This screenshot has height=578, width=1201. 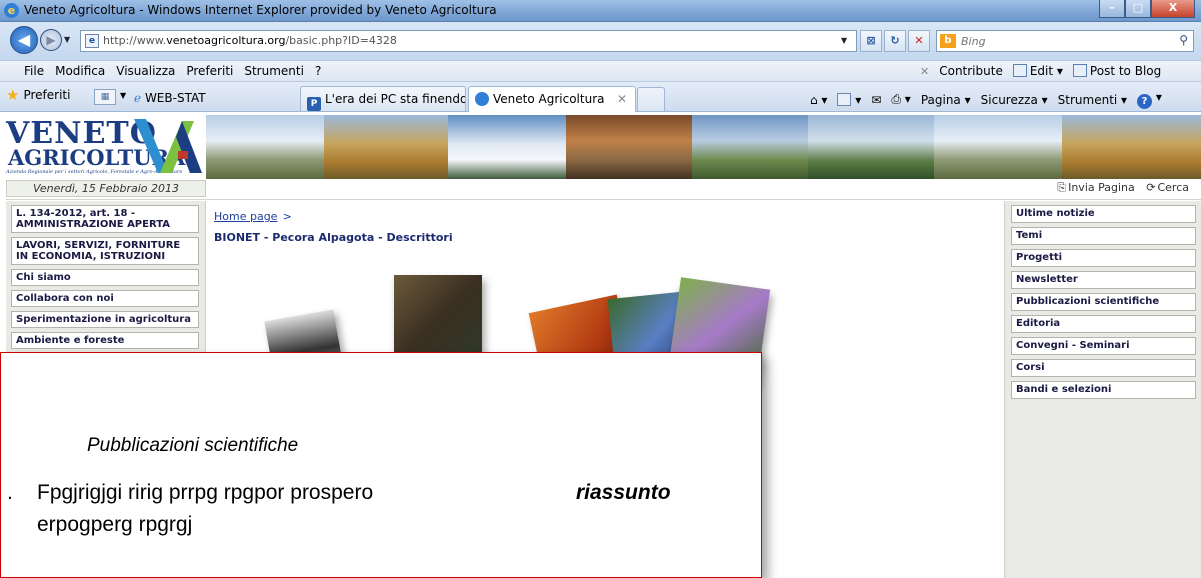 What do you see at coordinates (80, 71) in the screenshot?
I see `menu-modifica: Modifica` at bounding box center [80, 71].